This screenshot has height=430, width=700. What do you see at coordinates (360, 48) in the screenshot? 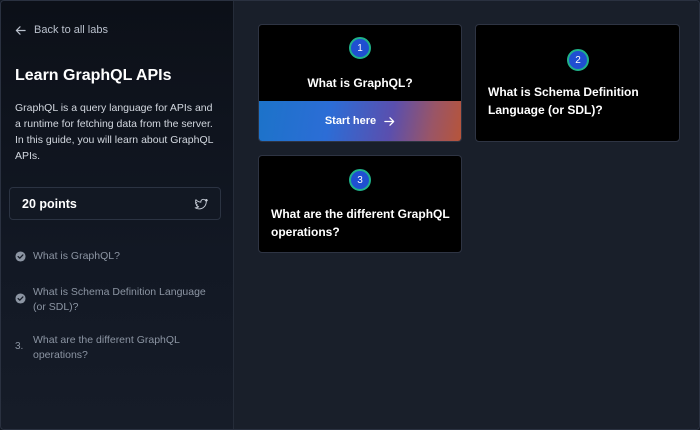
I see `step-number-badge: 1` at bounding box center [360, 48].